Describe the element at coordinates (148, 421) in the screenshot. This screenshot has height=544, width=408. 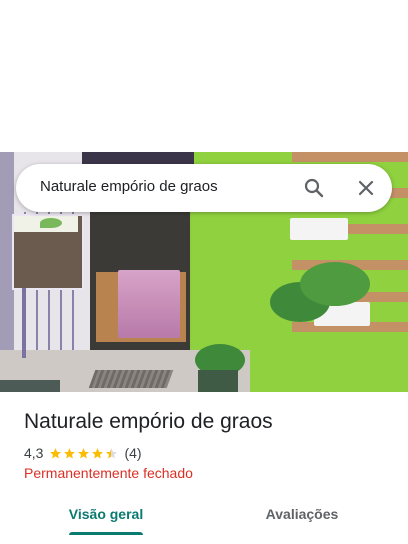
I see `place-title: Naturale empório de graos` at that location.